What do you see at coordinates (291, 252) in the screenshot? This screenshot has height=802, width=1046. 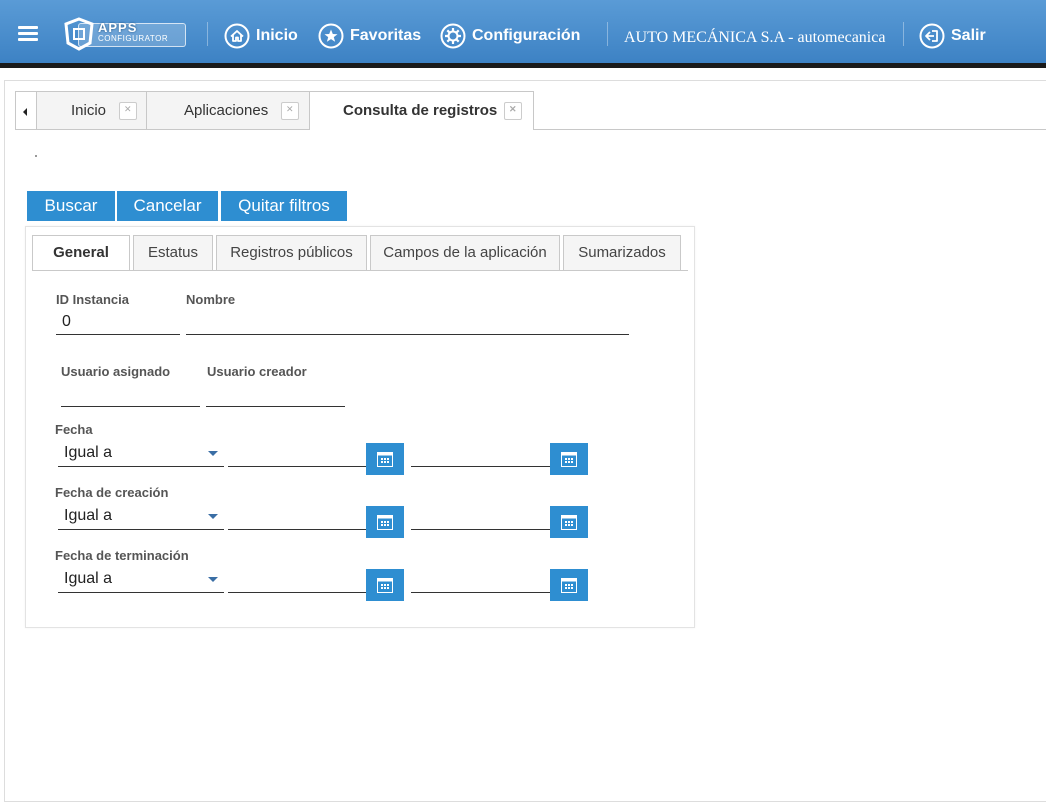 I see `tab-registros-publicos: Registros públicos` at bounding box center [291, 252].